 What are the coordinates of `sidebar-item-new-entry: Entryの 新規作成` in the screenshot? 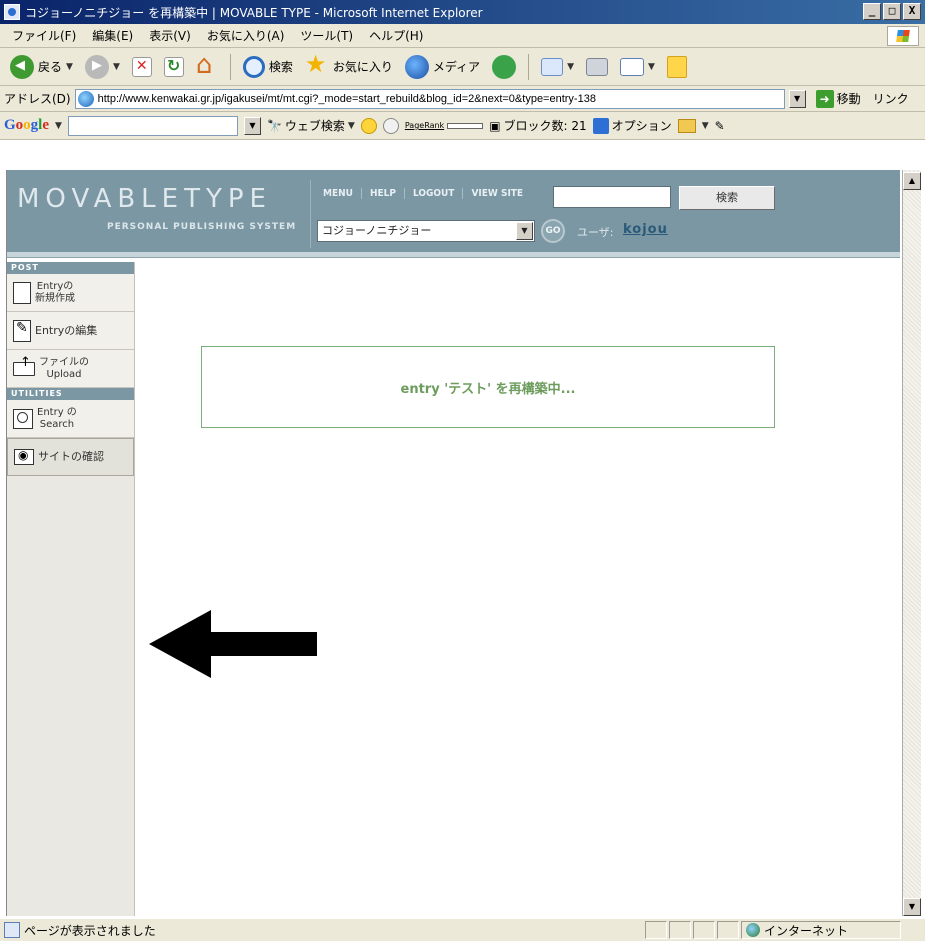 It's located at (70, 293).